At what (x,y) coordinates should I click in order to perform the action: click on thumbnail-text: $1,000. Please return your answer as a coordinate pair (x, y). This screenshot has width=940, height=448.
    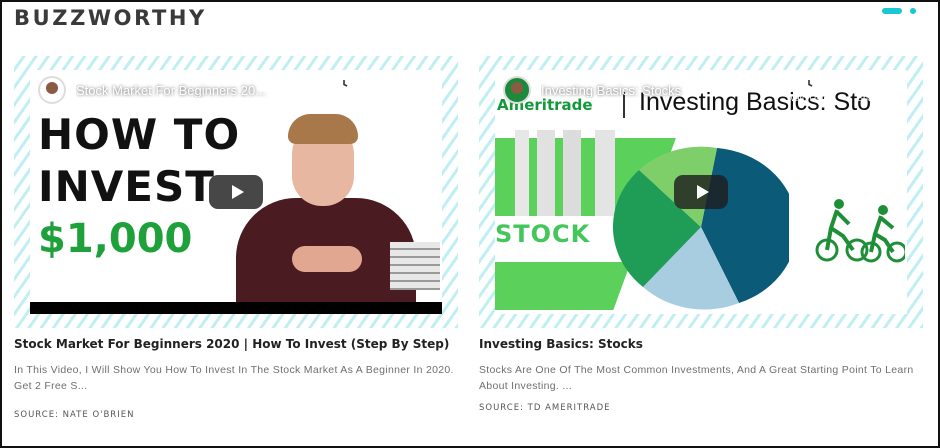
    Looking at the image, I should click on (115, 239).